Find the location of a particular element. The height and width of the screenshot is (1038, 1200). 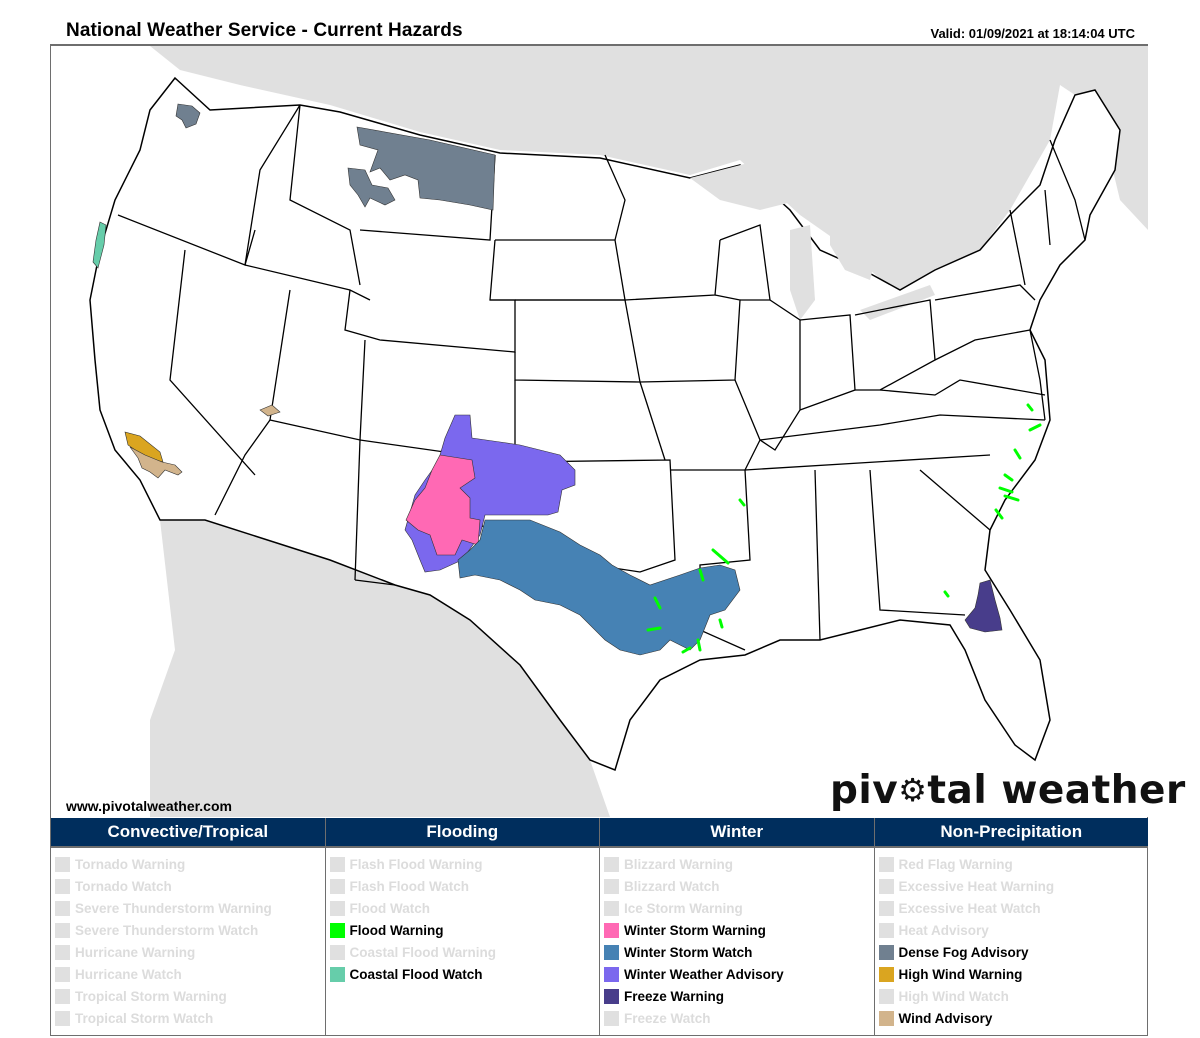

legend-item: Severe Thunderstorm Warning is located at coordinates (190, 908).